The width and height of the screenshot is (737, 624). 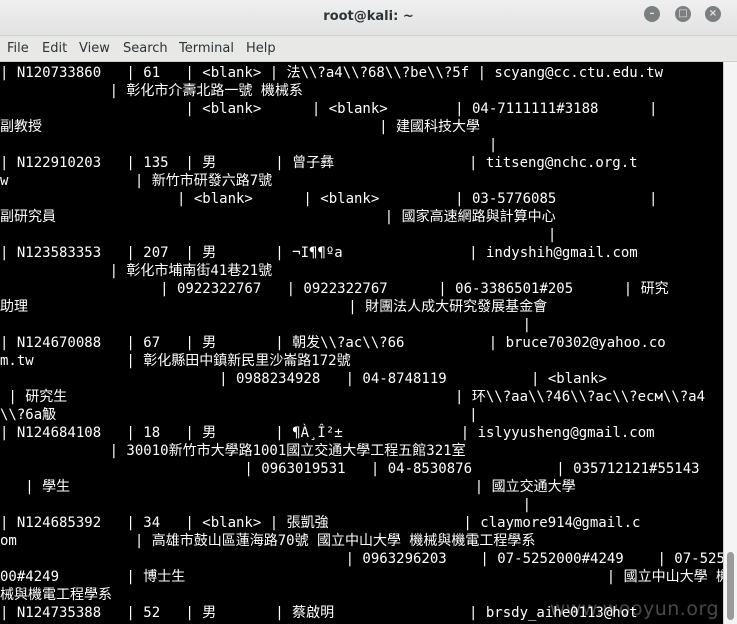 What do you see at coordinates (713, 14) in the screenshot?
I see `close-icon: ×` at bounding box center [713, 14].